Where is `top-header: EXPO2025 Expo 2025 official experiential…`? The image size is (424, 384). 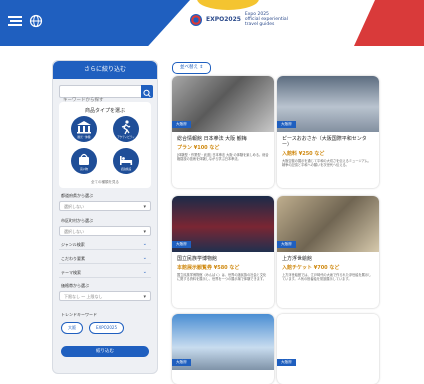 top-header: EXPO2025 Expo 2025 official experiential… is located at coordinates (212, 23).